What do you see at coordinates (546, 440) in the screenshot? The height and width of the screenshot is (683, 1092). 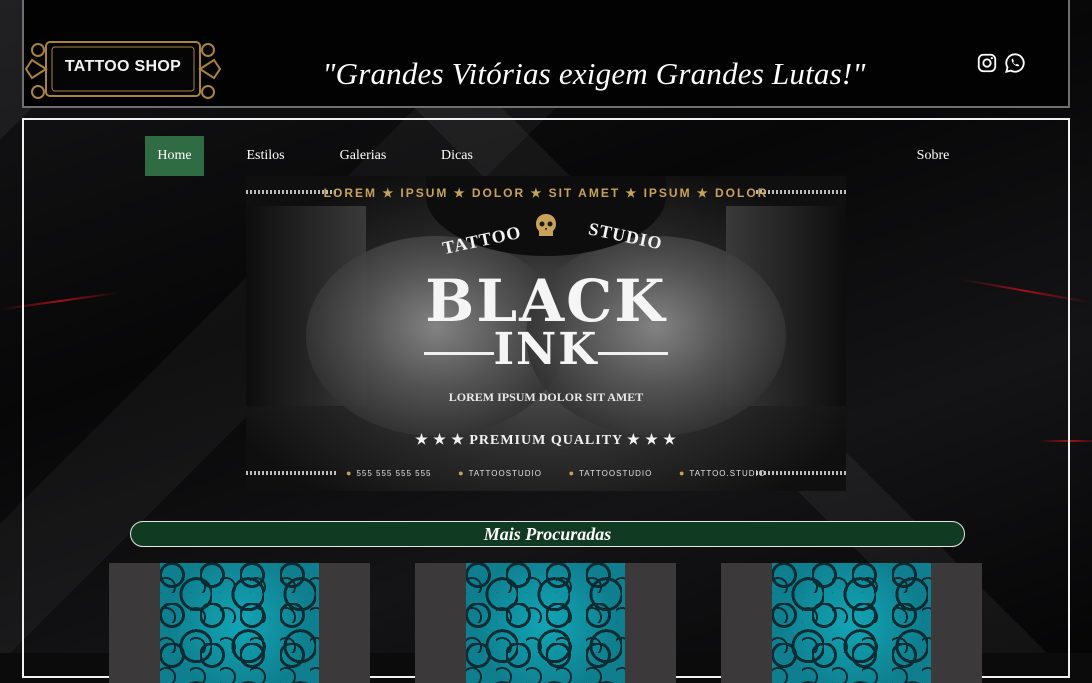 I see `banner-premium: ★ ★ ★ PREMIUM QUALITY ★ ★ ★` at bounding box center [546, 440].